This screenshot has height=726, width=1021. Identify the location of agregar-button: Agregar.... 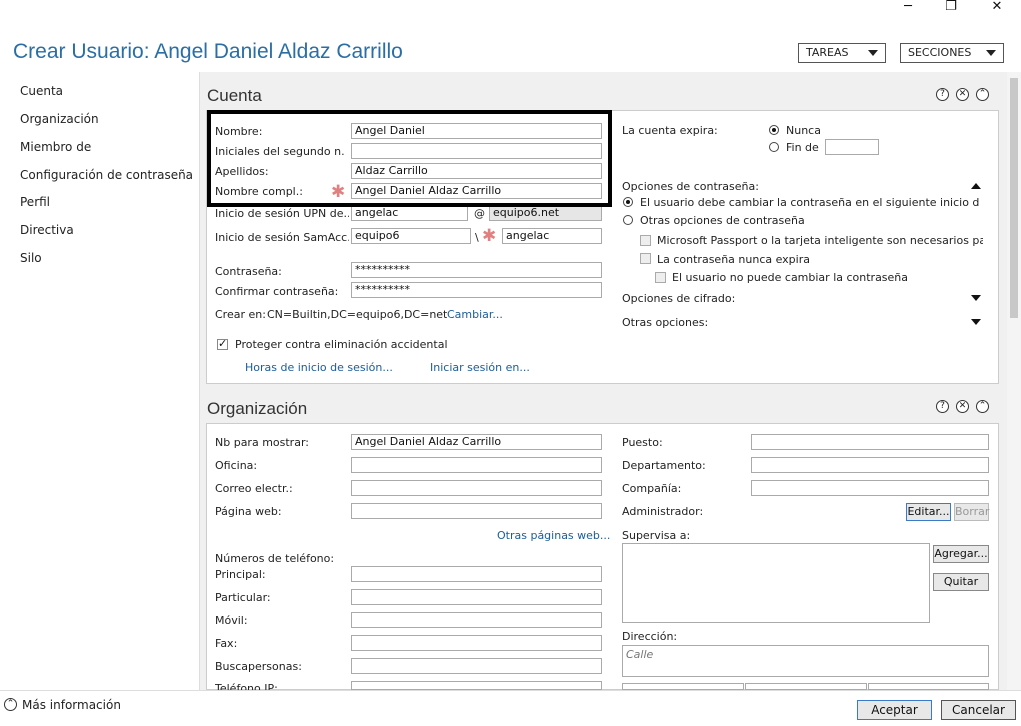
(961, 554).